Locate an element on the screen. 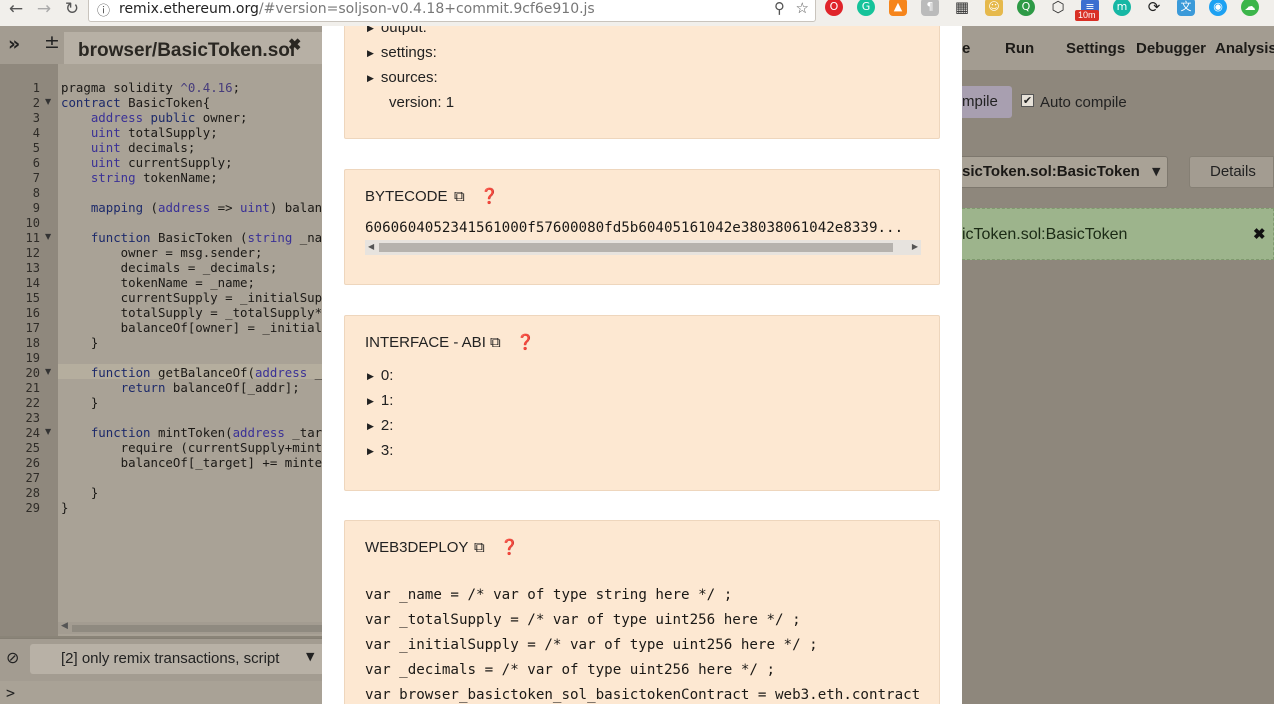 This screenshot has height=704, width=1274. tree-item: ▶ output: is located at coordinates (397, 31).